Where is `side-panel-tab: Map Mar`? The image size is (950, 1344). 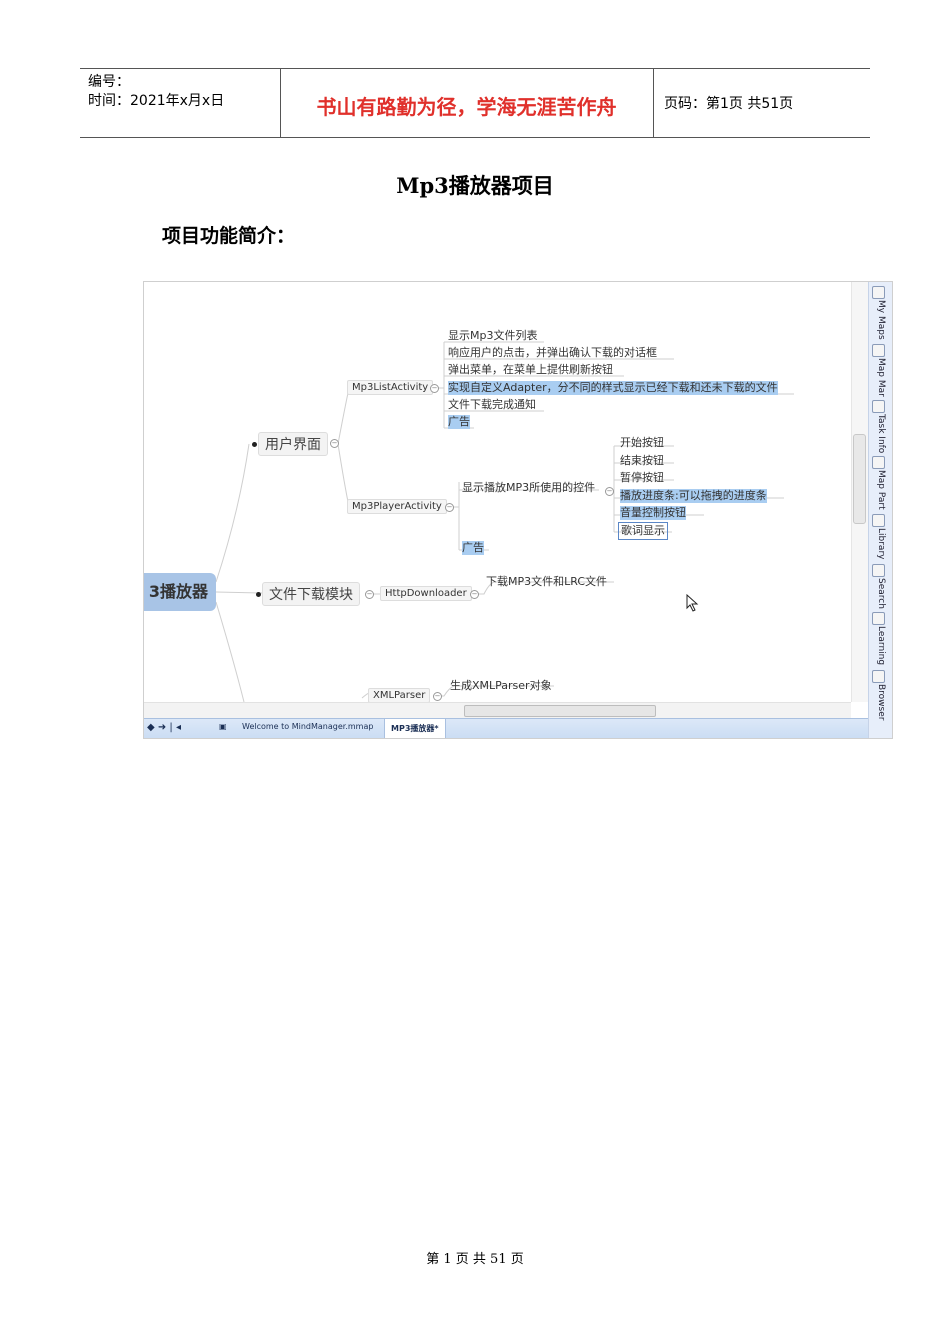
side-panel-tab: Map Mar is located at coordinates (881, 377).